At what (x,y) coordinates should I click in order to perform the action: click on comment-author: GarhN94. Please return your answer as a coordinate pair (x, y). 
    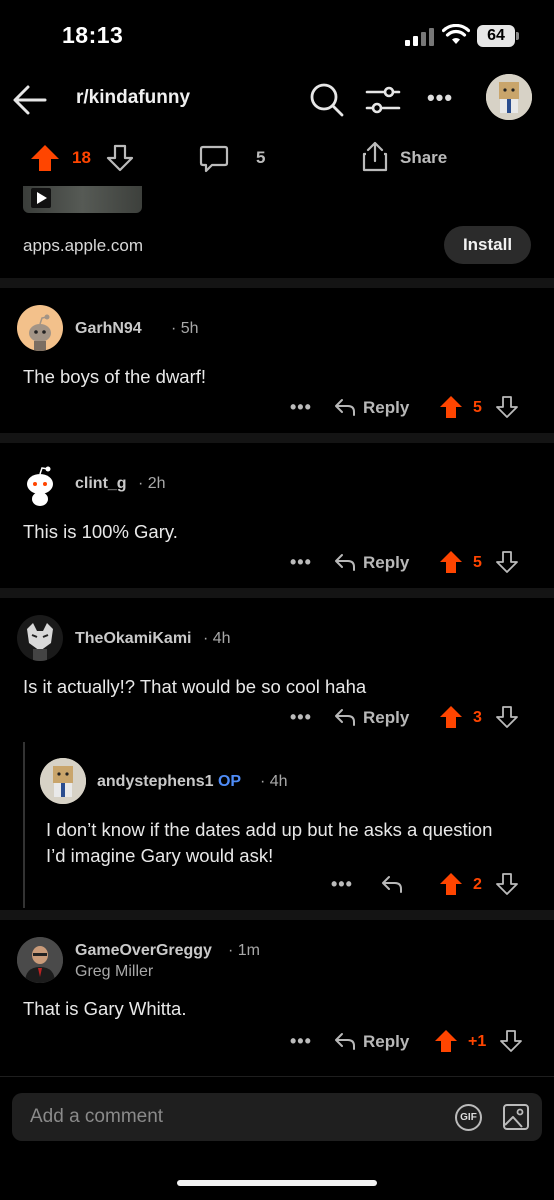
    Looking at the image, I should click on (108, 329).